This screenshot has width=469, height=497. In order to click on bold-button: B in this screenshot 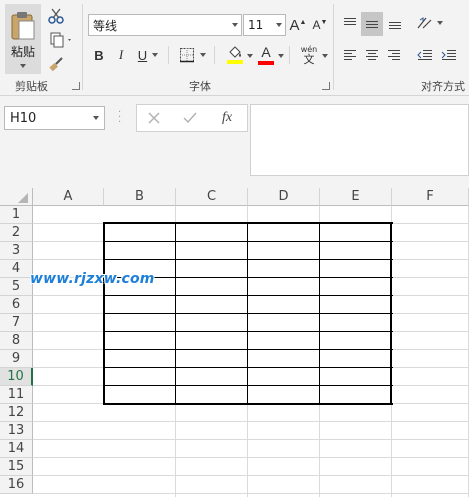, I will do `click(99, 55)`.